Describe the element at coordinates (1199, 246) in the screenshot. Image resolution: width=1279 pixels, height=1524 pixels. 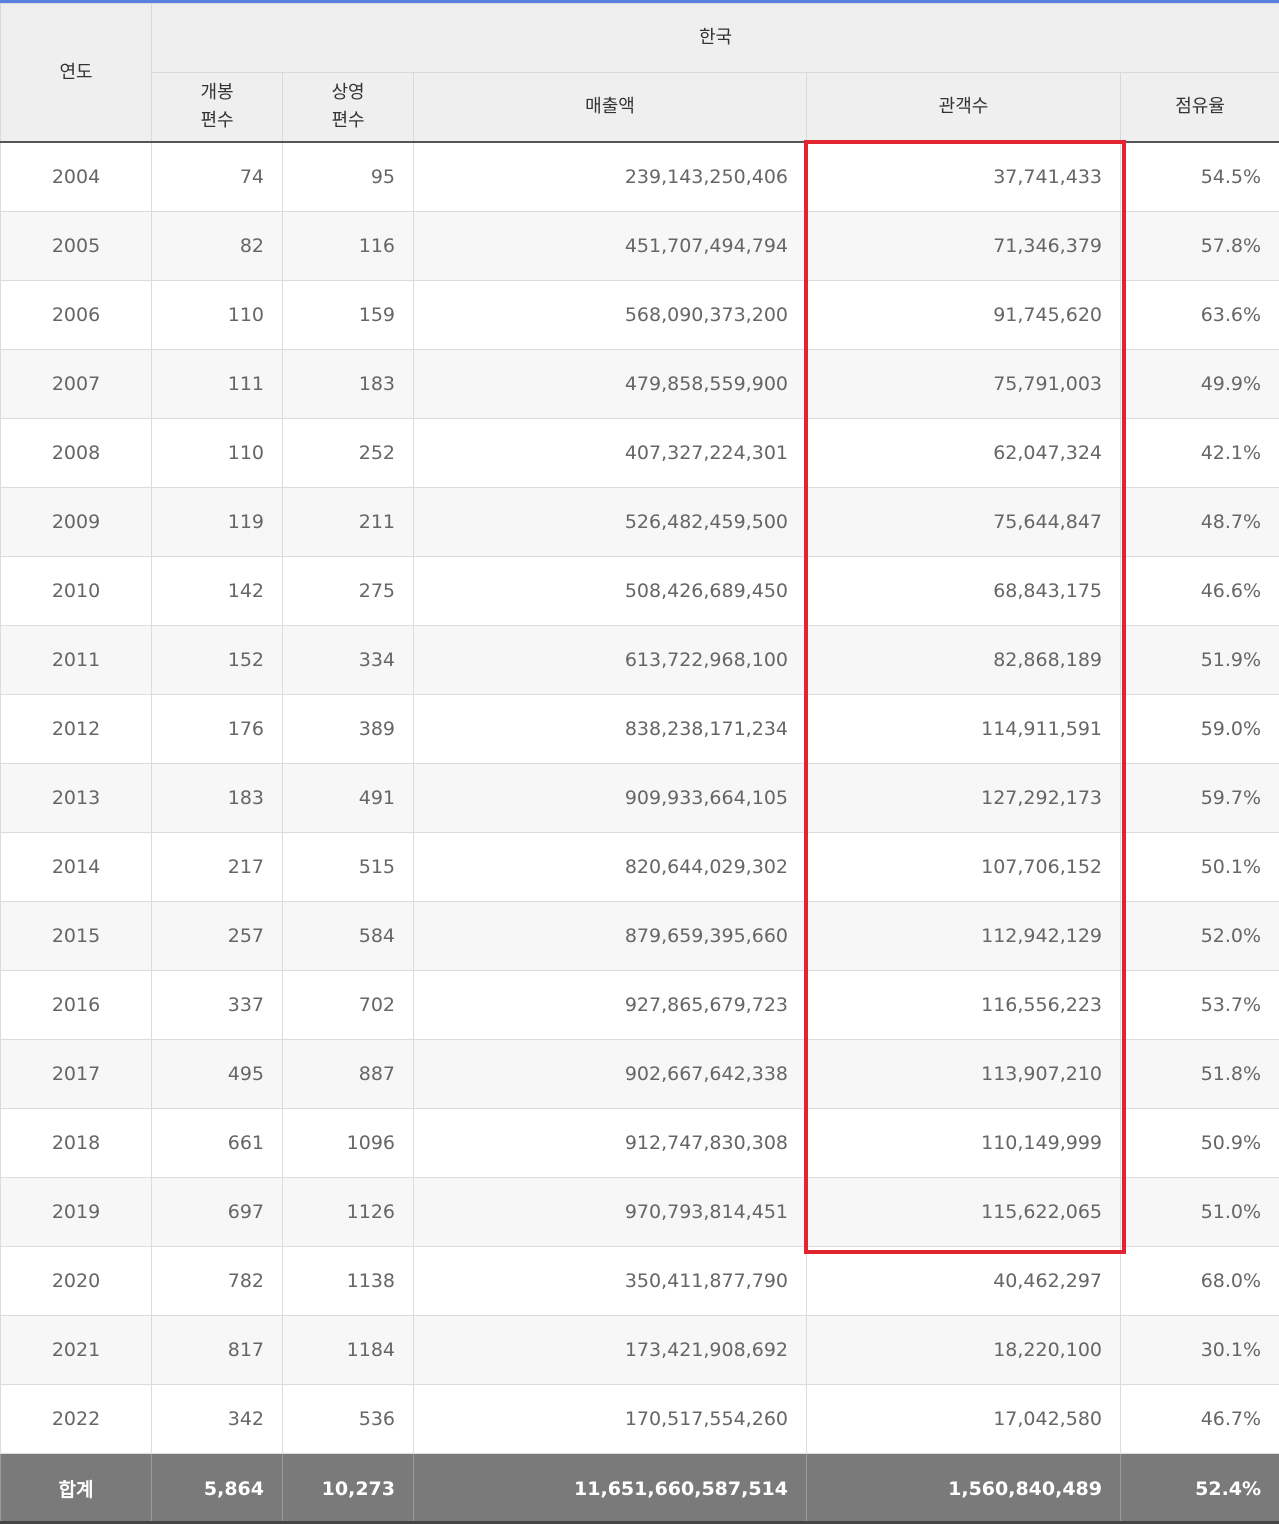
I see `cell-share: 57.8%` at that location.